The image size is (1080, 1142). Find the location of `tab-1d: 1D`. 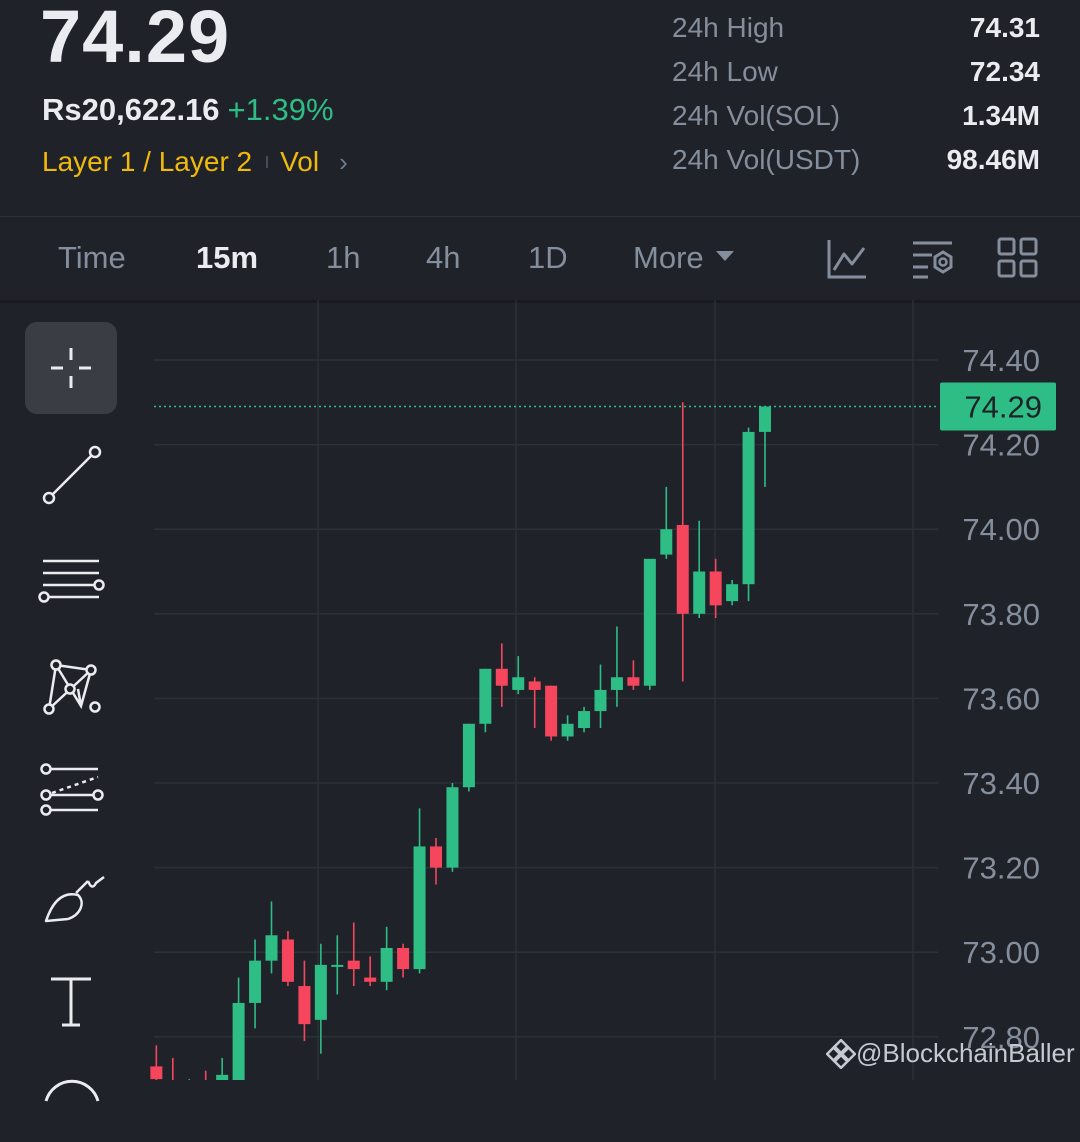

tab-1d: 1D is located at coordinates (548, 258).